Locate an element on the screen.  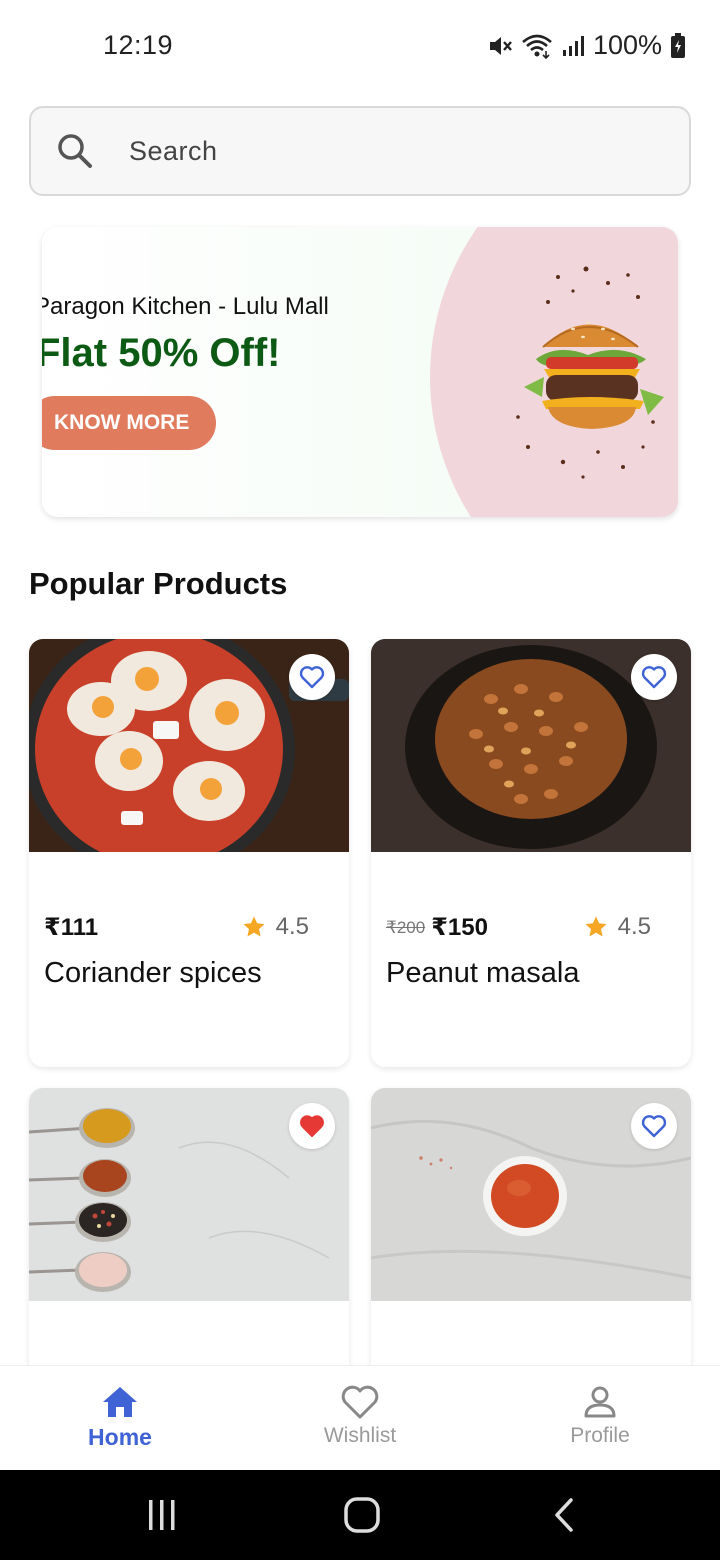
home-icon is located at coordinates (120, 1402).